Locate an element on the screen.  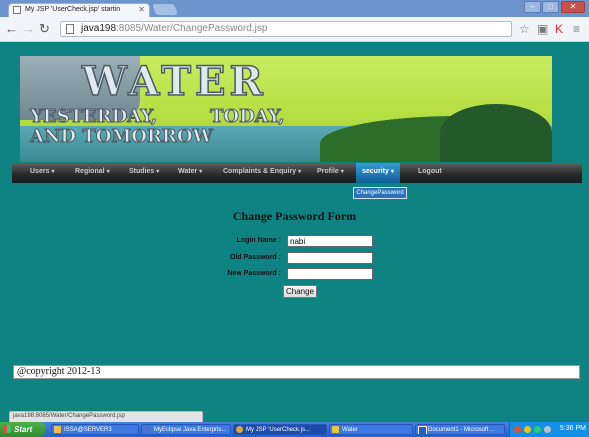
menu-item-logout: Logout is located at coordinates (430, 171).